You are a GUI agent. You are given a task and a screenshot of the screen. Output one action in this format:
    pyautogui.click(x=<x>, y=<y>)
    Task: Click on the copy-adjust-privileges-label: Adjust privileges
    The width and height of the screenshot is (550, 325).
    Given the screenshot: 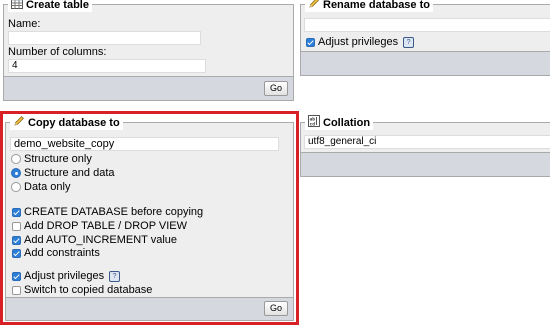 What is the action you would take?
    pyautogui.click(x=64, y=276)
    